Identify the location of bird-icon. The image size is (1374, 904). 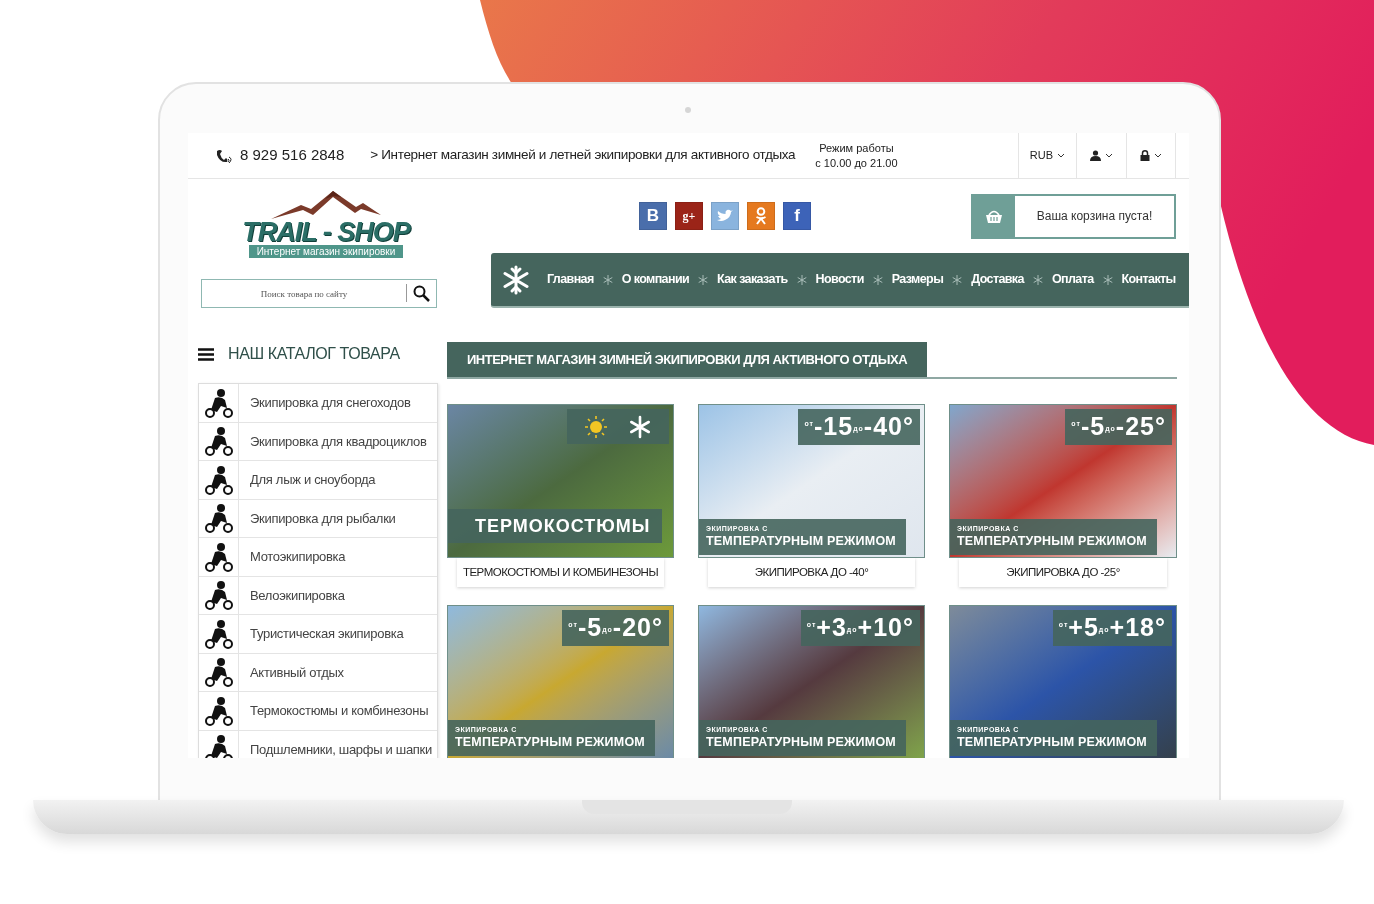
(725, 216).